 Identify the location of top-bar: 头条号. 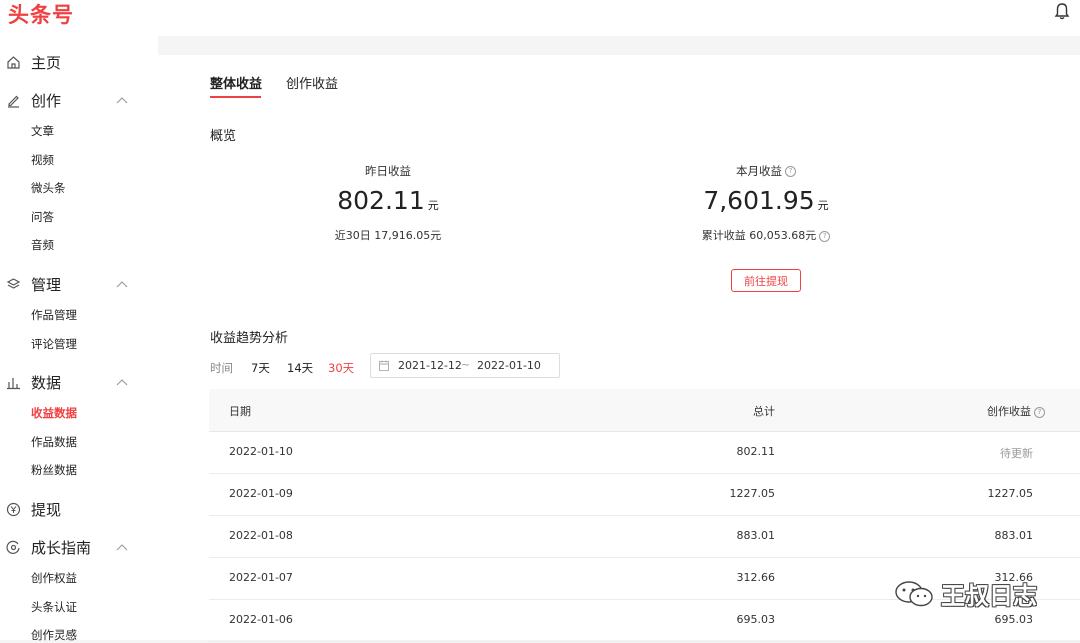
(540, 18).